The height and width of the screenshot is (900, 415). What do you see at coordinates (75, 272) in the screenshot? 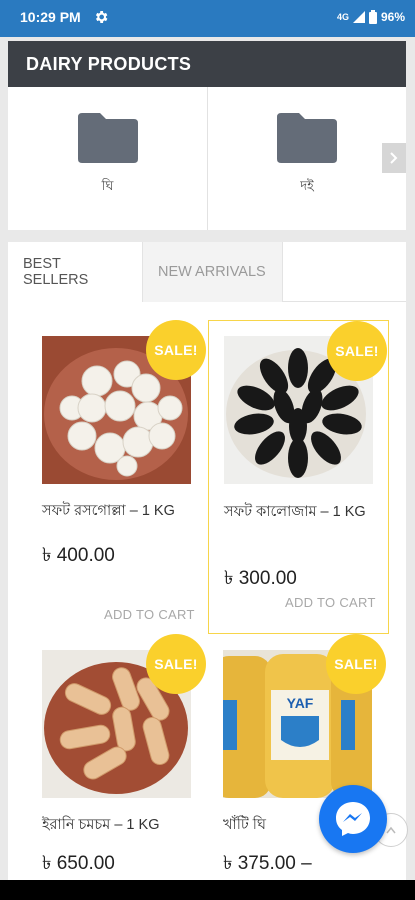
I see `tab-best-sellers: BEST SELLERS` at bounding box center [75, 272].